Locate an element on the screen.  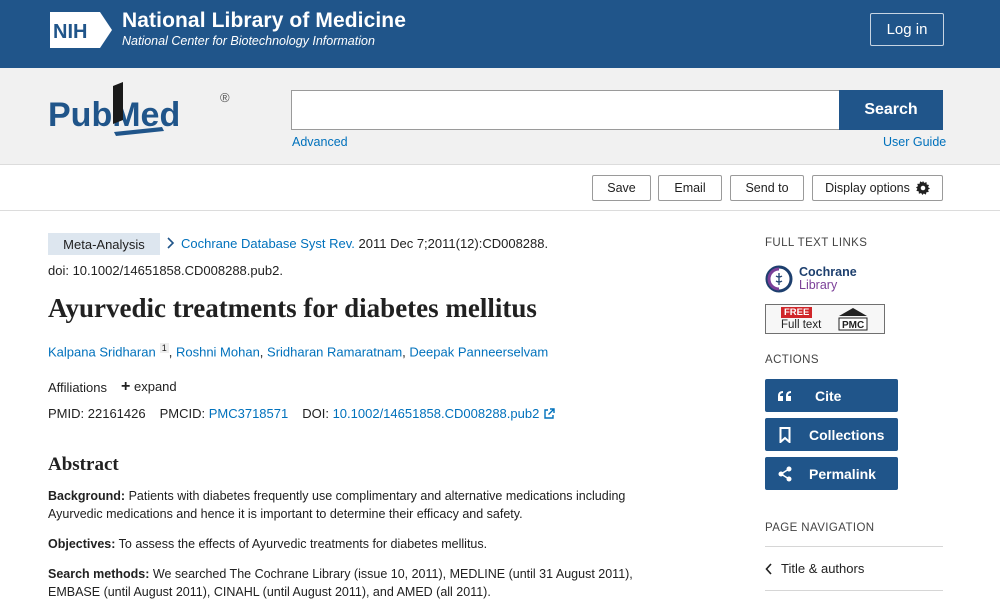
full-text-label: Full text is located at coordinates (801, 325).